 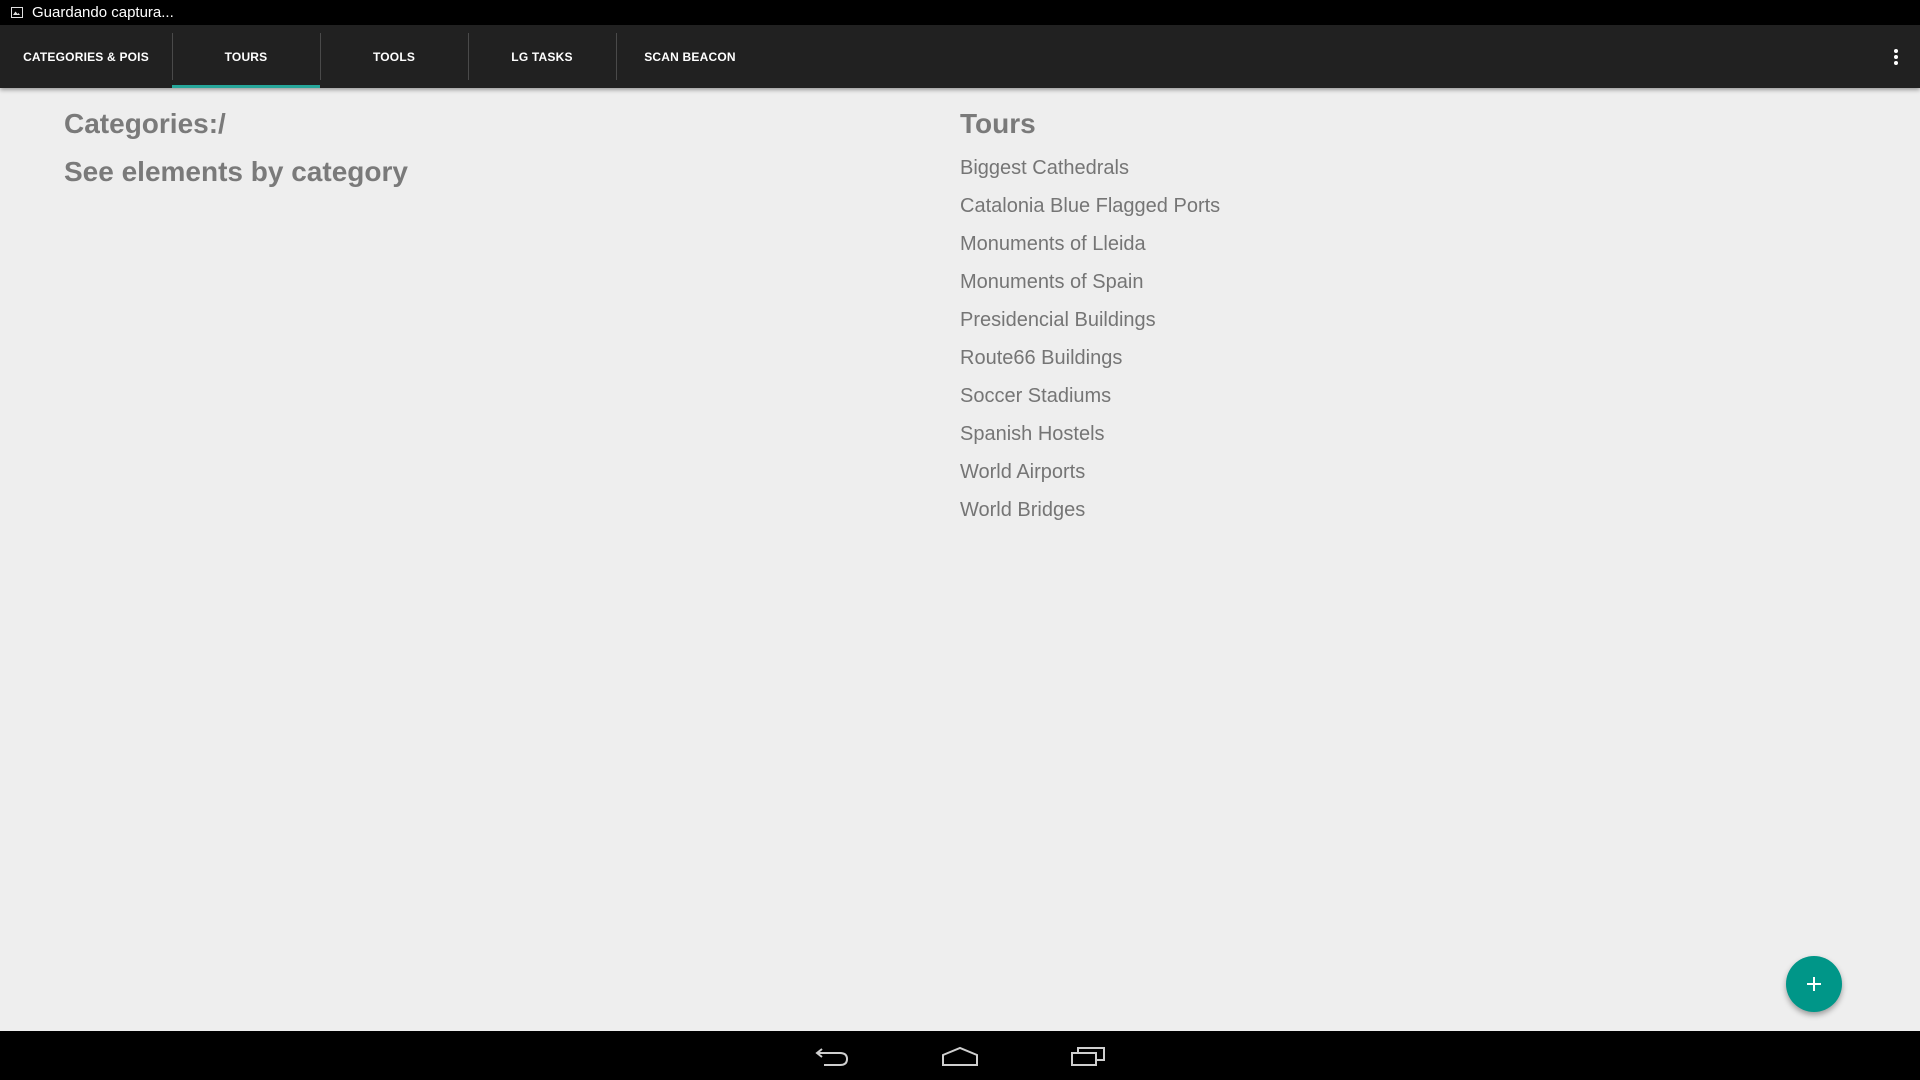 What do you see at coordinates (1090, 358) in the screenshot?
I see `tour-item: Route66 Buildings` at bounding box center [1090, 358].